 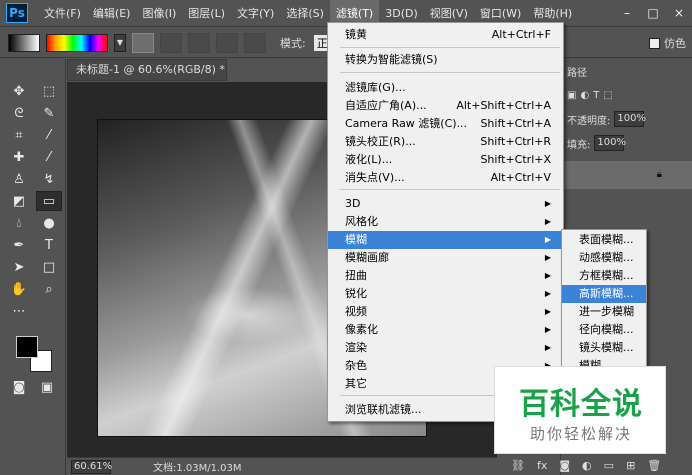 What do you see at coordinates (445, 348) in the screenshot?
I see `filter-menu-item-render: 渲染 ▶` at bounding box center [445, 348].